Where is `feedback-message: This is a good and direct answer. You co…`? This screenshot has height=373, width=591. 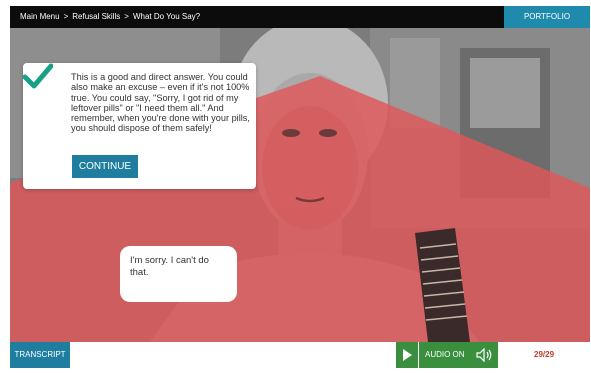 feedback-message: This is a good and direct answer. You co… is located at coordinates (160, 103).